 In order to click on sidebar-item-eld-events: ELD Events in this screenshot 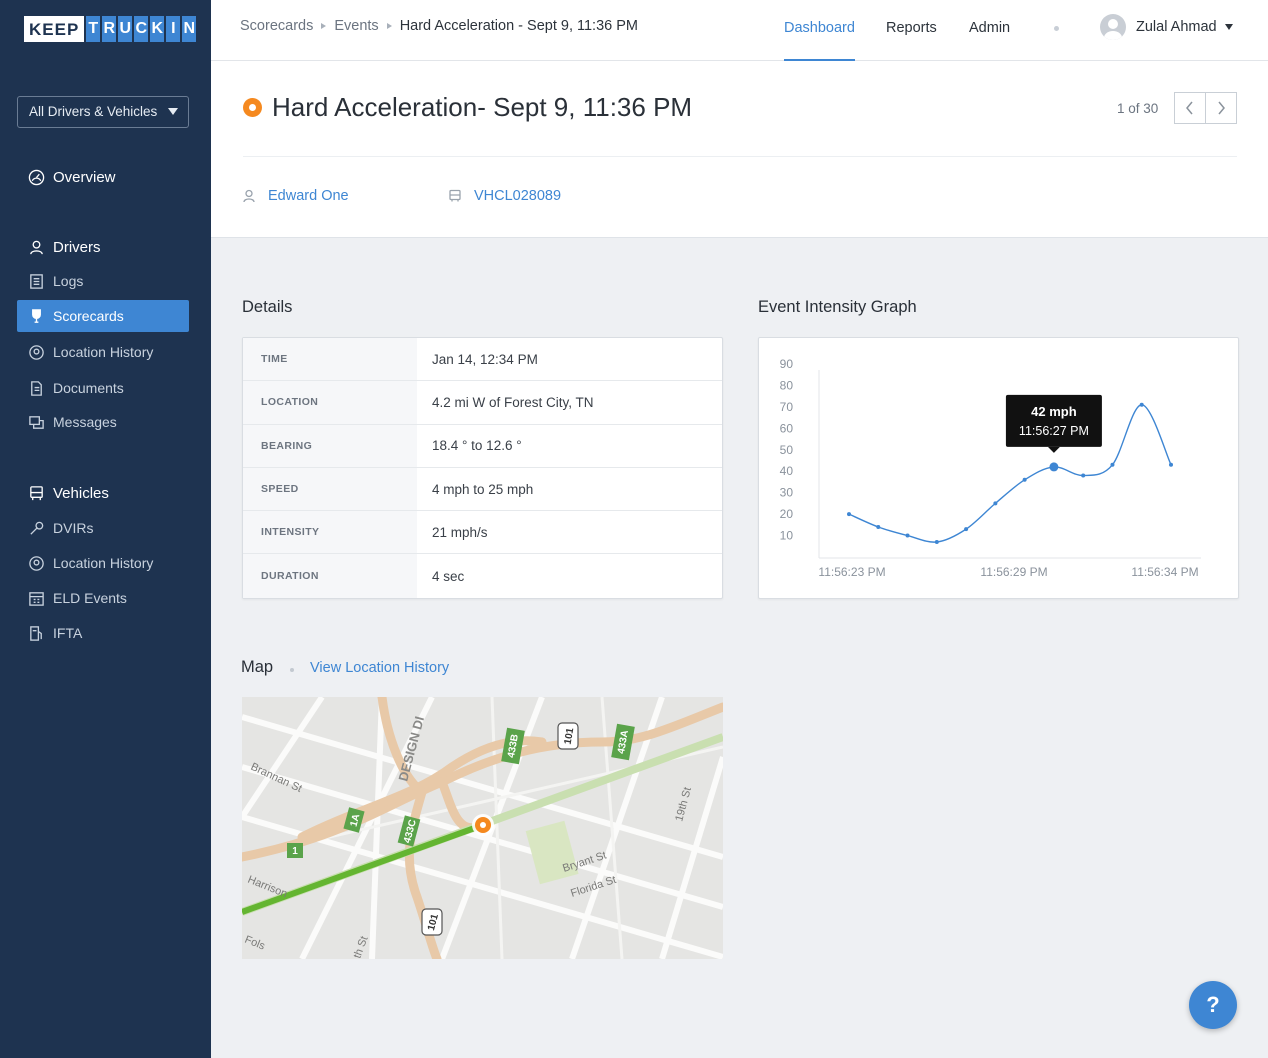, I will do `click(103, 598)`.